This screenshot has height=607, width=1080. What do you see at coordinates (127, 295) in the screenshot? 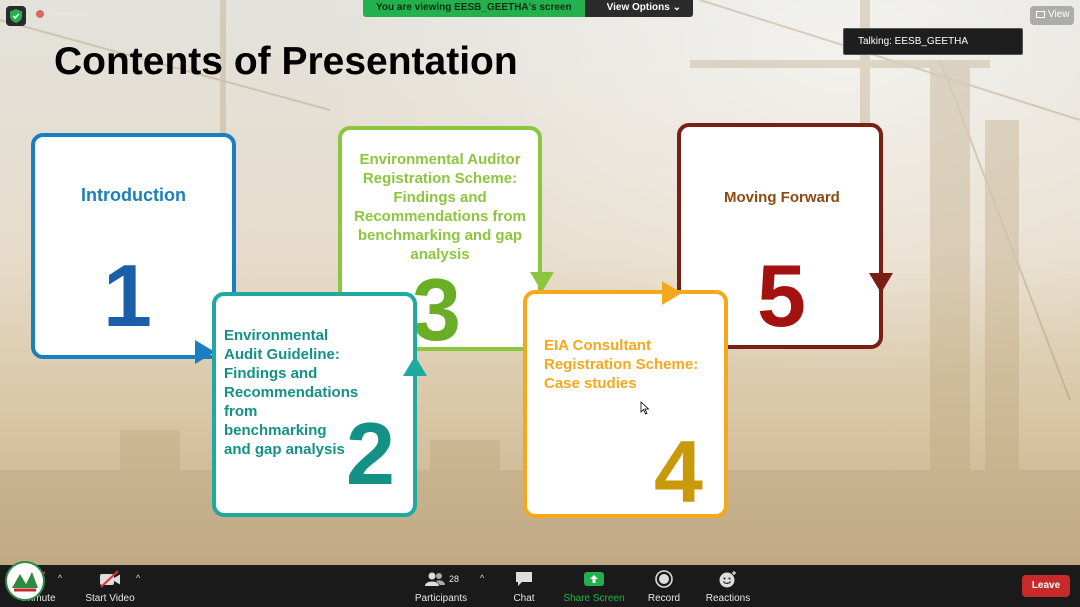
I see `item-1-number: 1` at bounding box center [127, 295].